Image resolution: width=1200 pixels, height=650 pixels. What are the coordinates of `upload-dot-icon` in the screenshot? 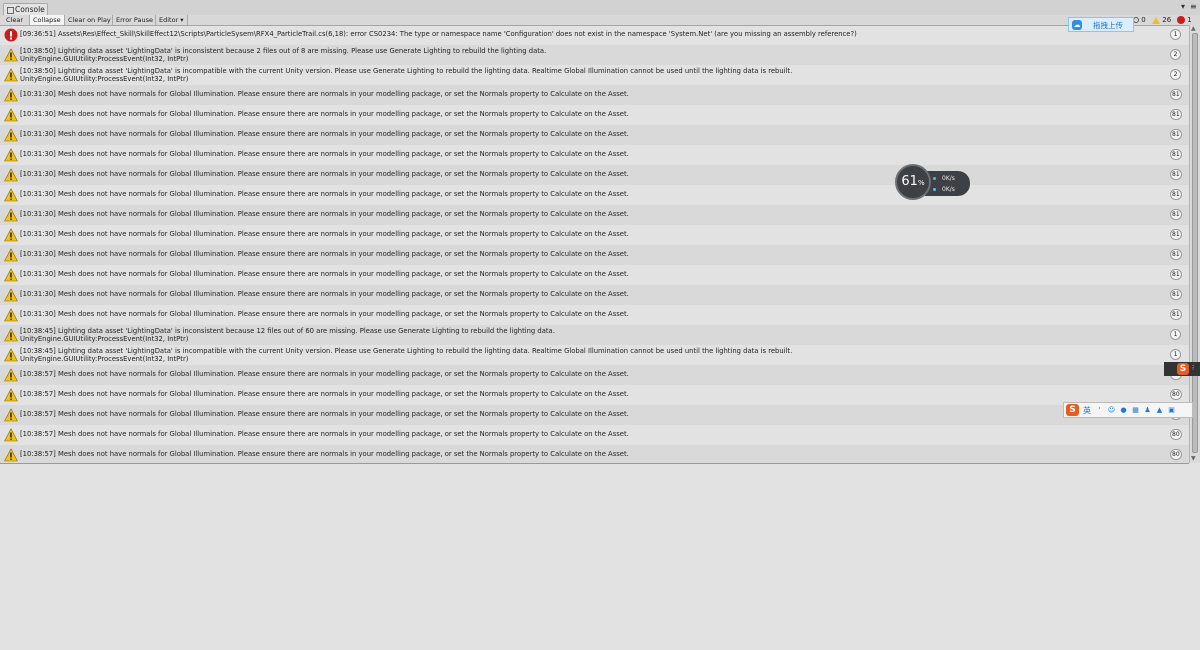 It's located at (934, 178).